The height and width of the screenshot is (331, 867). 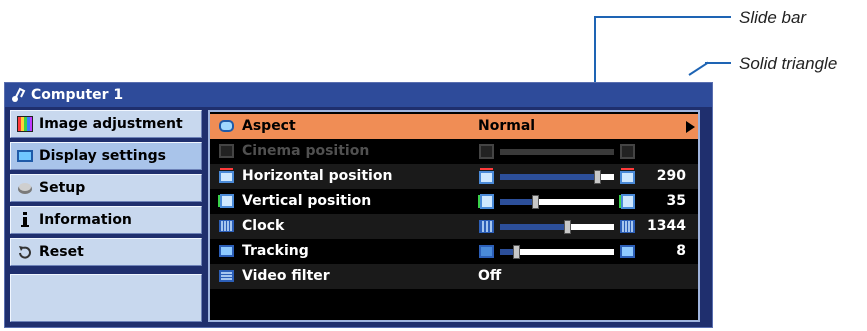 I want to click on clock-slider, so click(x=556, y=226).